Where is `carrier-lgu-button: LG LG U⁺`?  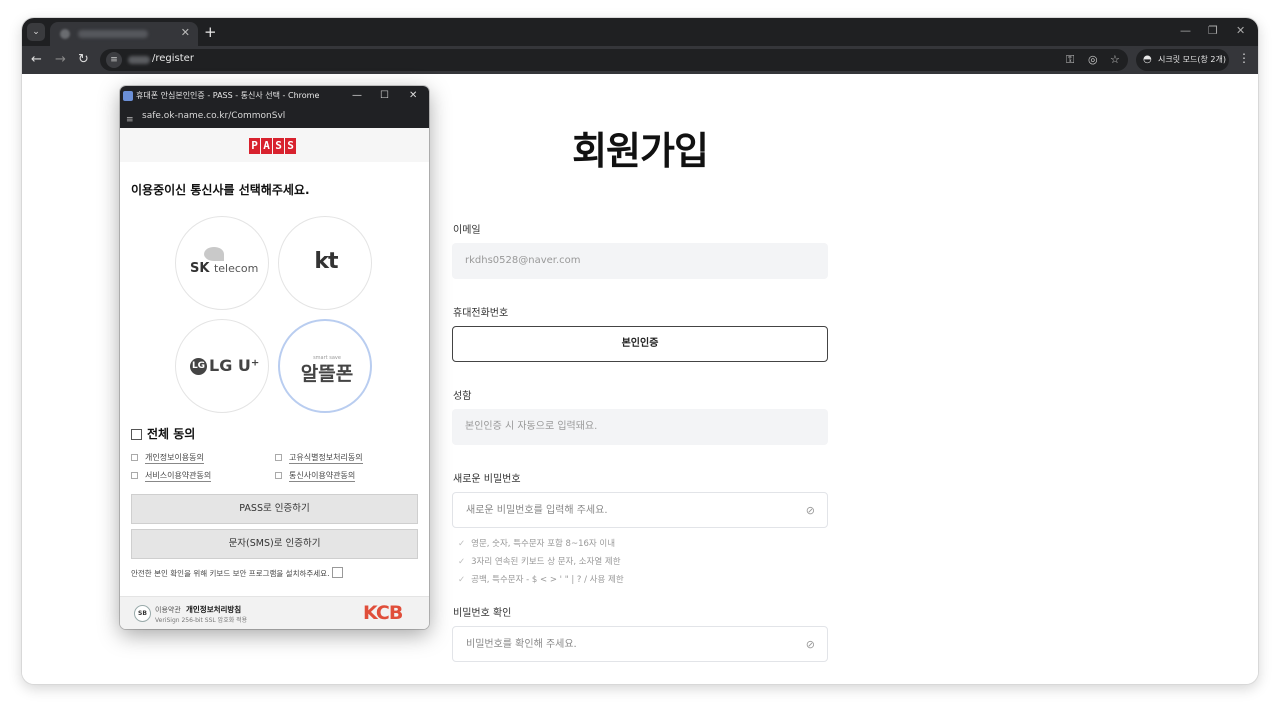 carrier-lgu-button: LG LG U⁺ is located at coordinates (222, 366).